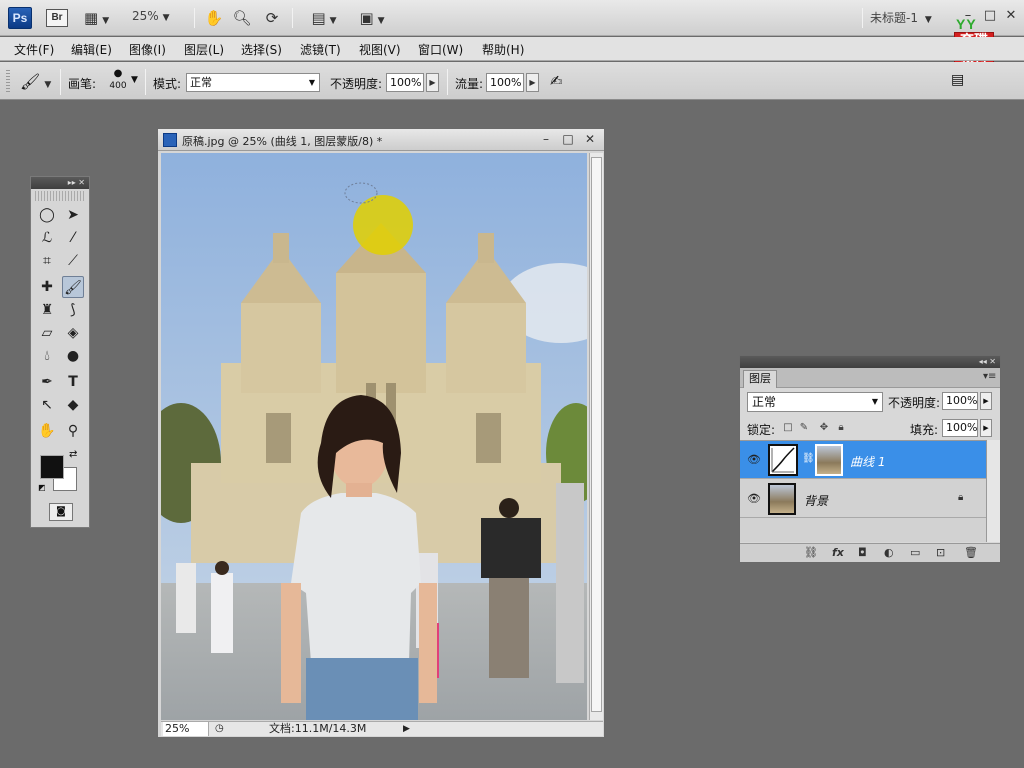 The height and width of the screenshot is (768, 1024). I want to click on layer-thumbnail, so click(782, 499).